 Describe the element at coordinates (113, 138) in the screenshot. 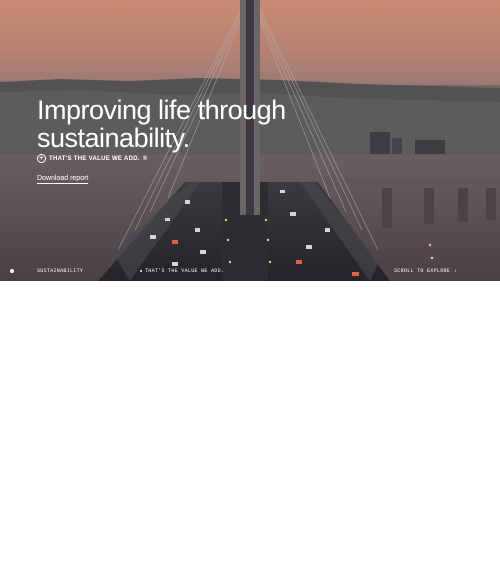

I see `hero-title-line-2: sustainability.` at that location.